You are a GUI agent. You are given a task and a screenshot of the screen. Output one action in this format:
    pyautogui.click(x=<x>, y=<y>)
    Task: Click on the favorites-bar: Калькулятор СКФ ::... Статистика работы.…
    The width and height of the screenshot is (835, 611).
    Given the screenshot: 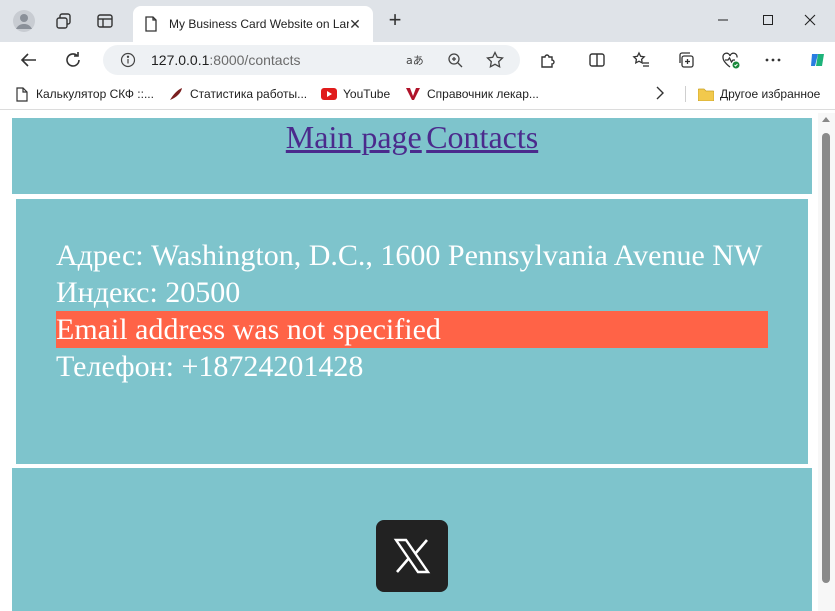 What is the action you would take?
    pyautogui.click(x=417, y=94)
    